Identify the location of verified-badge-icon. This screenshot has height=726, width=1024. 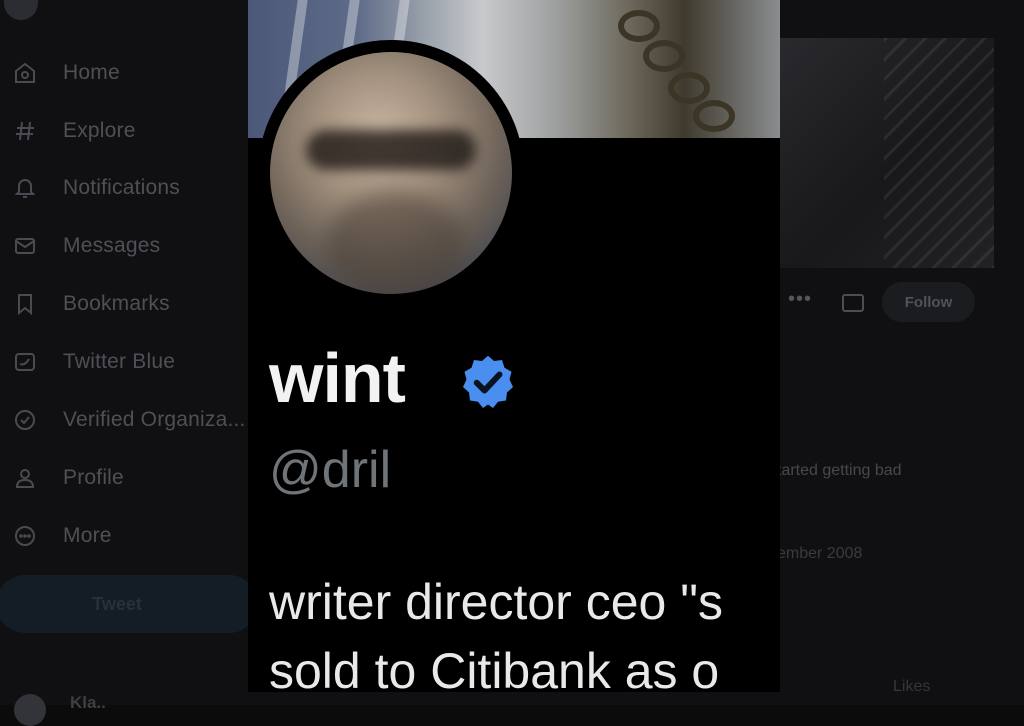
(488, 381).